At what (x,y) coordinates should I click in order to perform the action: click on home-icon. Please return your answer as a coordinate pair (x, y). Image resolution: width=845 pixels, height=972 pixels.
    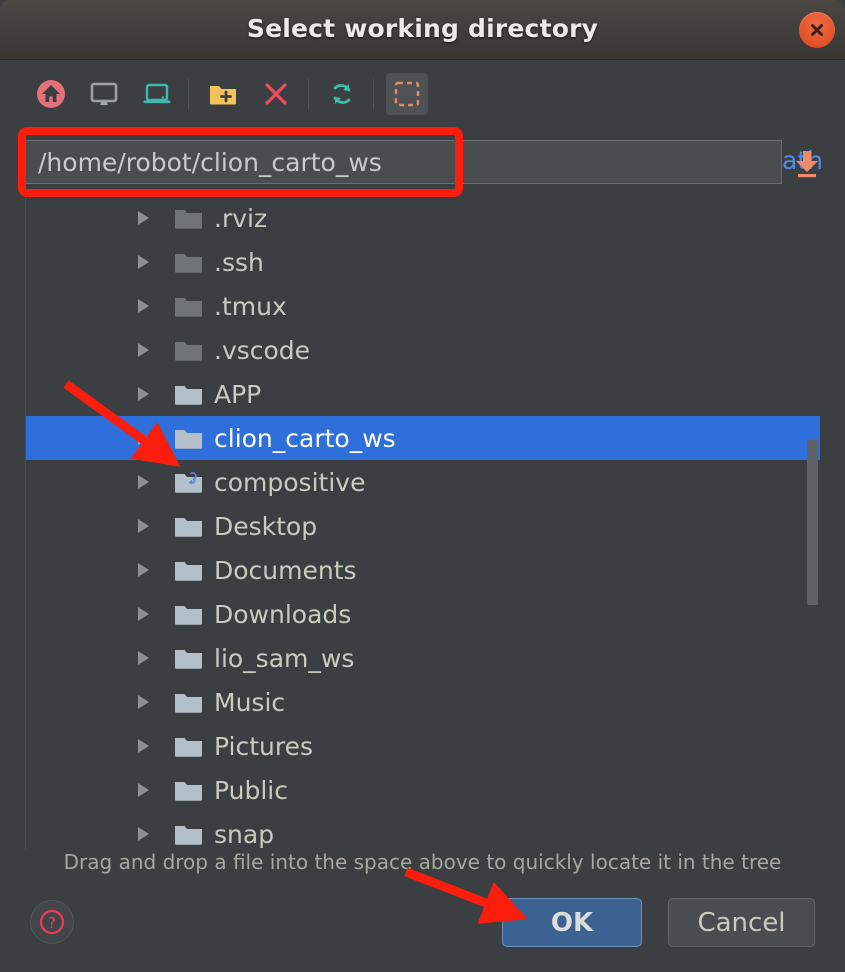
    Looking at the image, I should click on (51, 94).